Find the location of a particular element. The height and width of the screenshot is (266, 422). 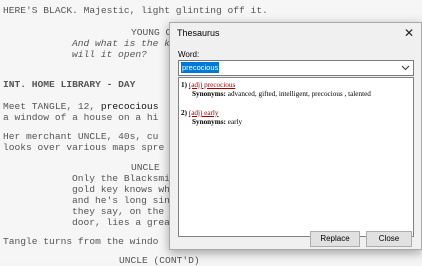

character-cue: UNCLE is located at coordinates (145, 167).